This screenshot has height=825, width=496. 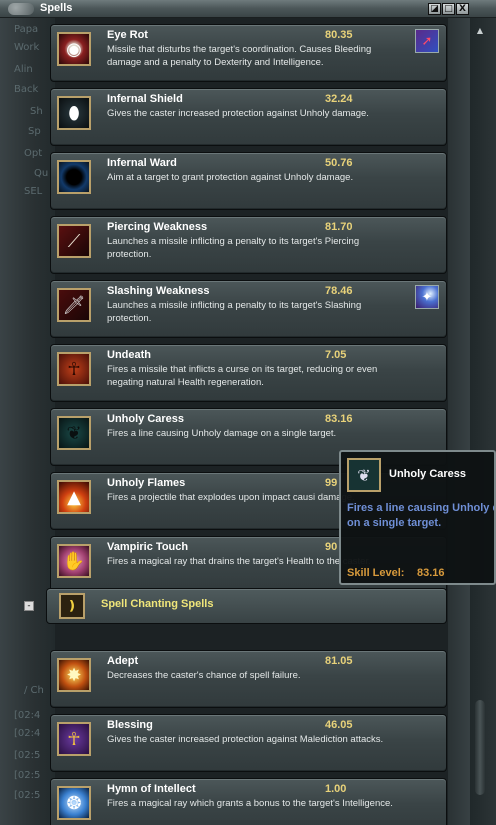 I want to click on spell-name: Piercing Weakness, so click(x=157, y=227).